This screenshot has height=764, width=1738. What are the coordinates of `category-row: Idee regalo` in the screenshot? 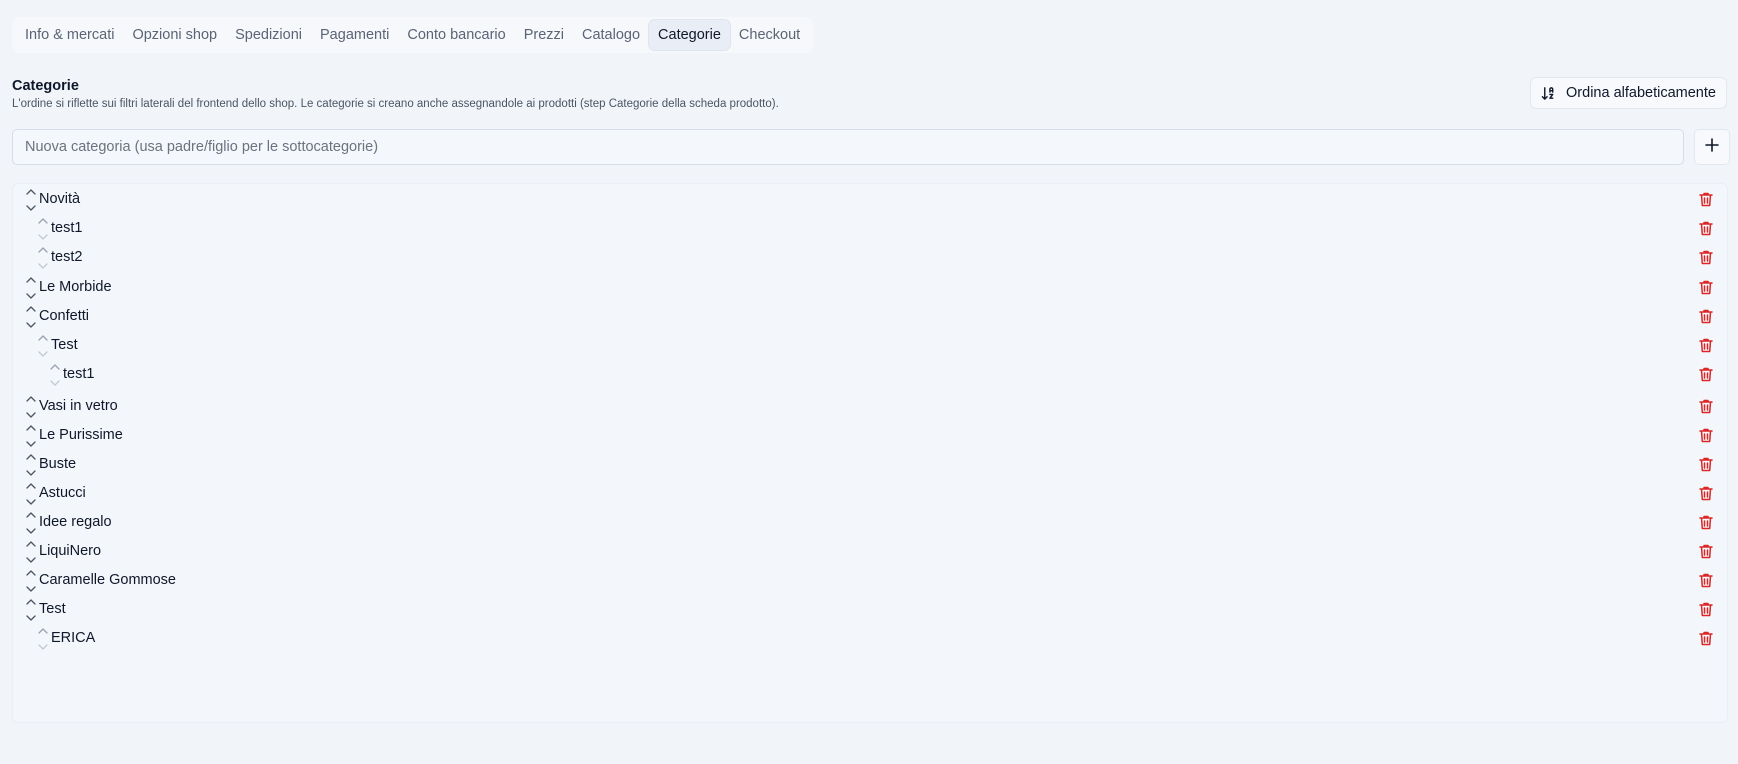 It's located at (870, 523).